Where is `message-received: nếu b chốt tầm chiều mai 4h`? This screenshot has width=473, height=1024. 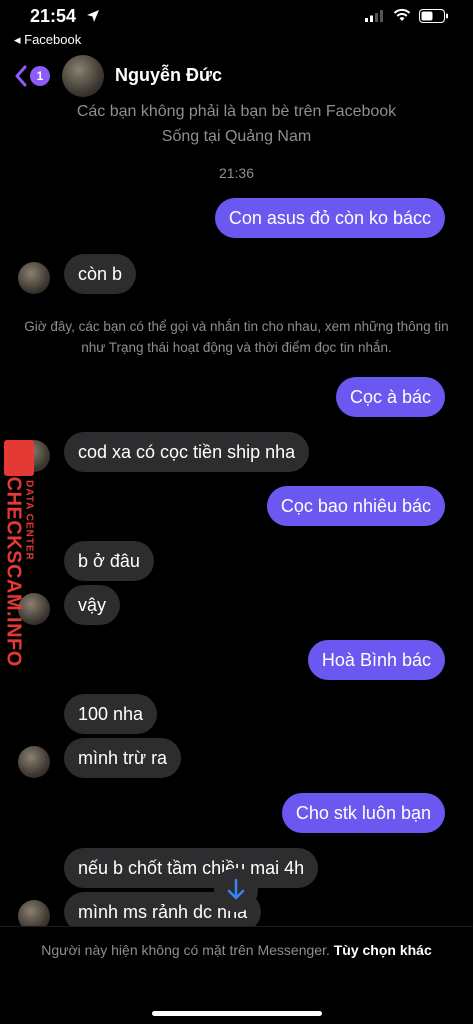 message-received: nếu b chốt tầm chiều mai 4h is located at coordinates (191, 868).